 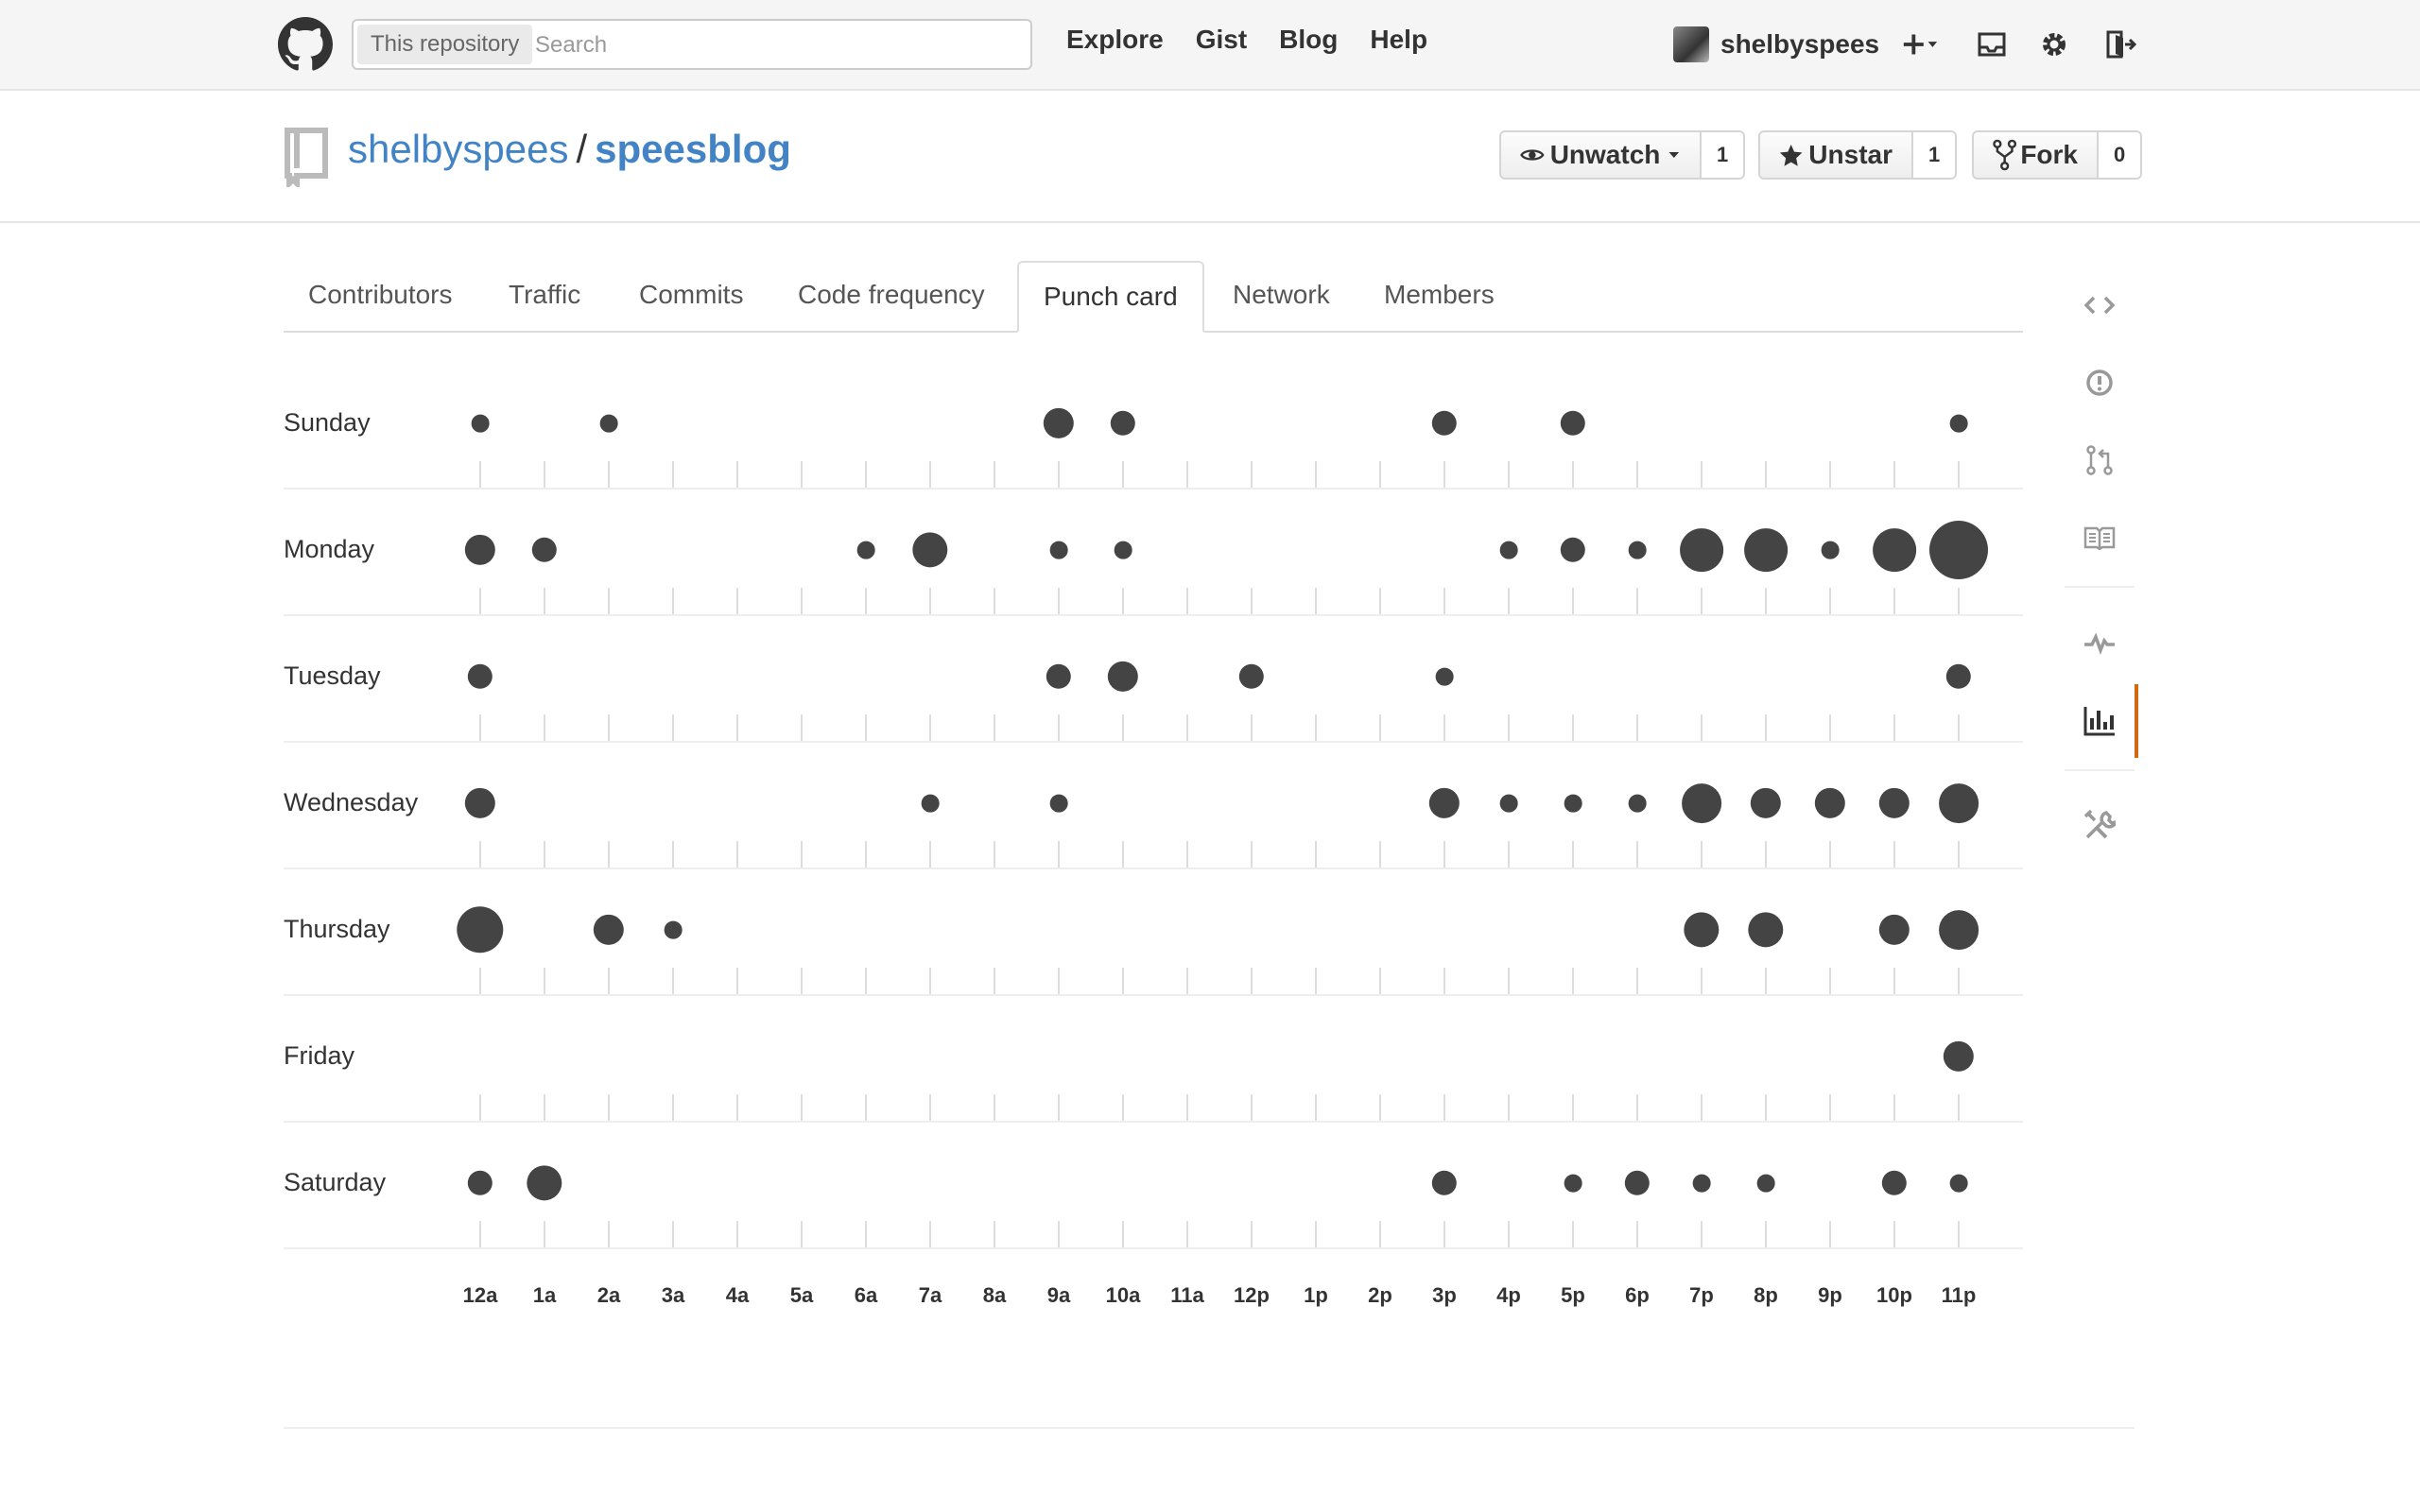 I want to click on avatar, so click(x=1691, y=44).